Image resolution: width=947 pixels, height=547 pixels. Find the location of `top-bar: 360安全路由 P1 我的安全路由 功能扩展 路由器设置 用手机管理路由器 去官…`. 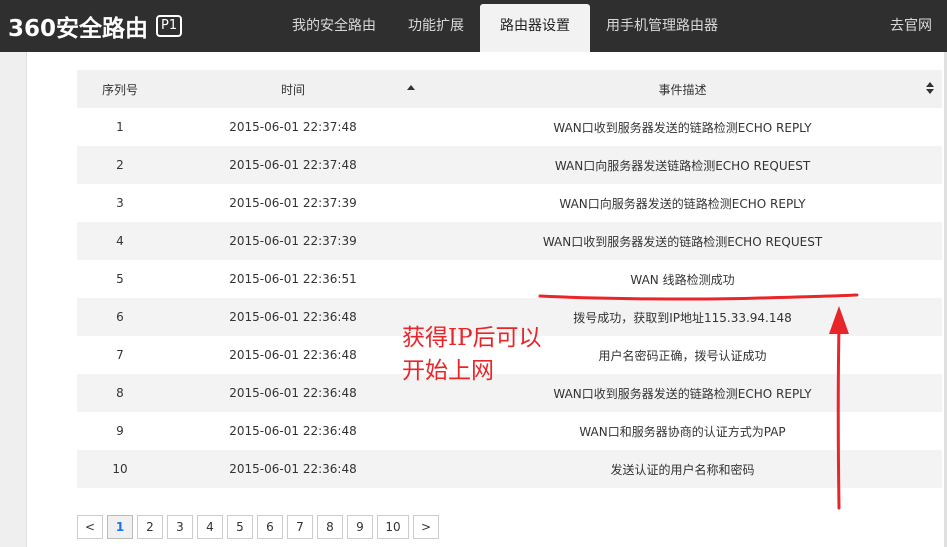

top-bar: 360安全路由 P1 我的安全路由 功能扩展 路由器设置 用手机管理路由器 去官… is located at coordinates (473, 26).